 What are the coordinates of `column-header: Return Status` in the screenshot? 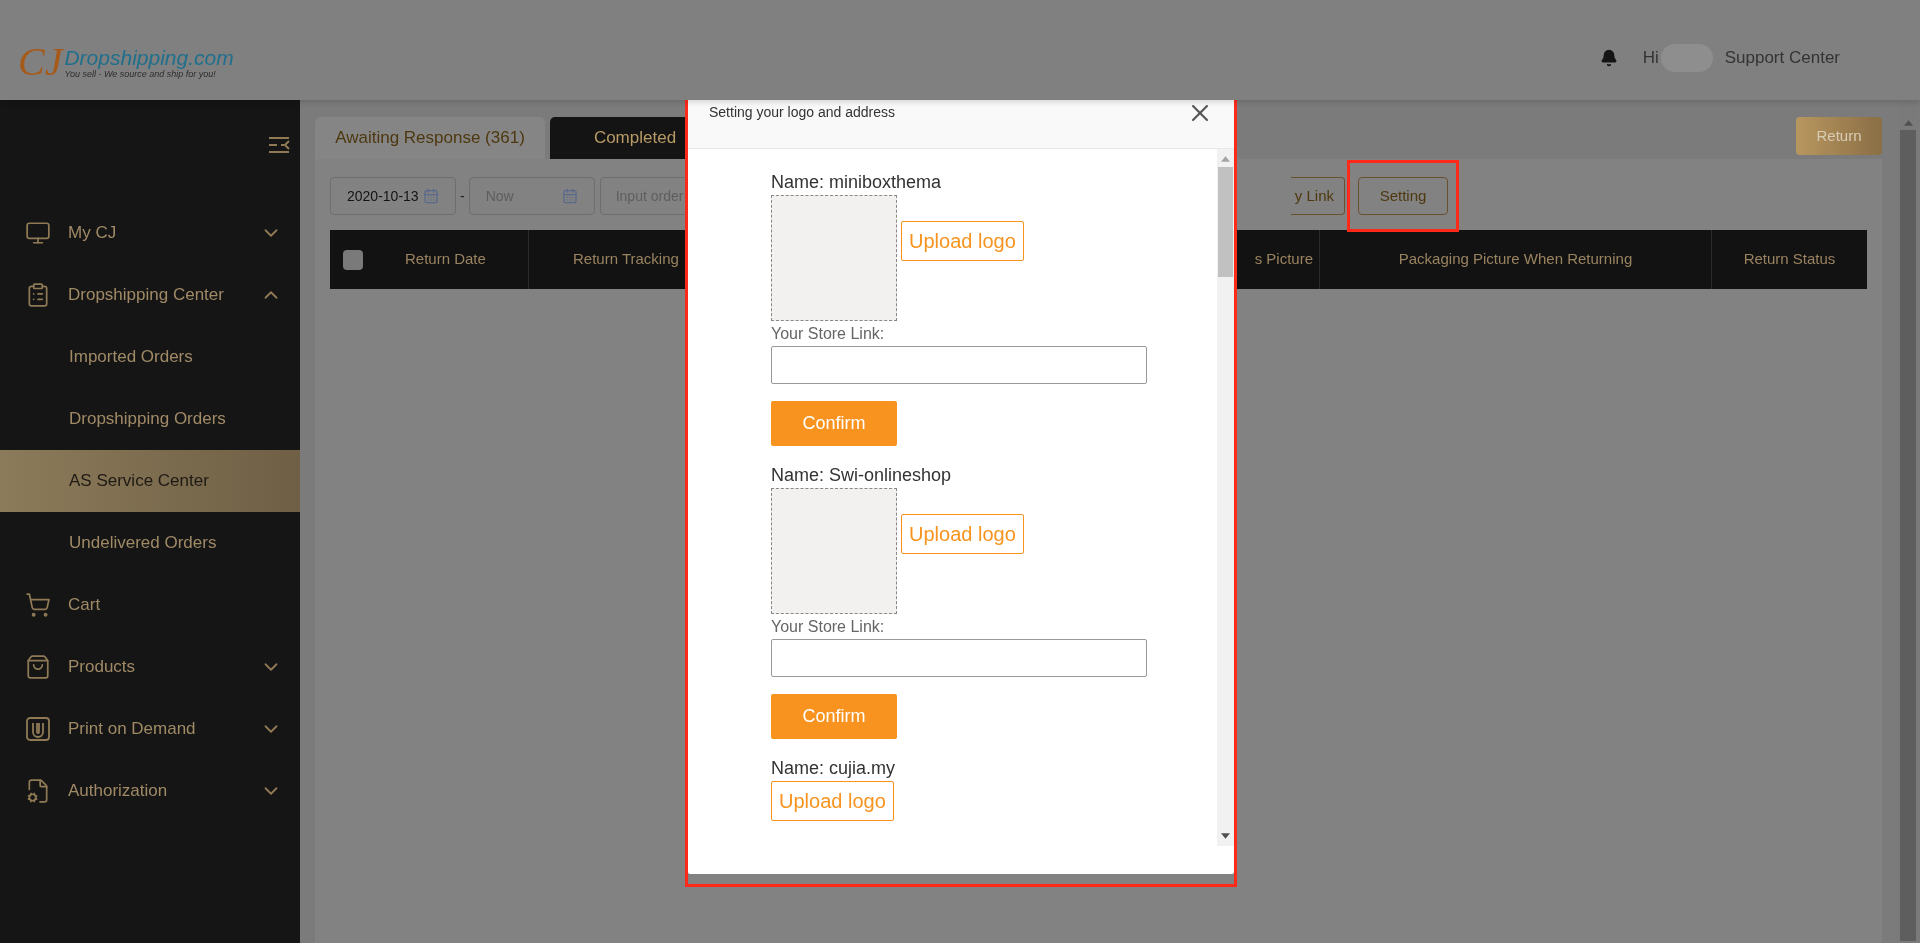 It's located at (1789, 259).